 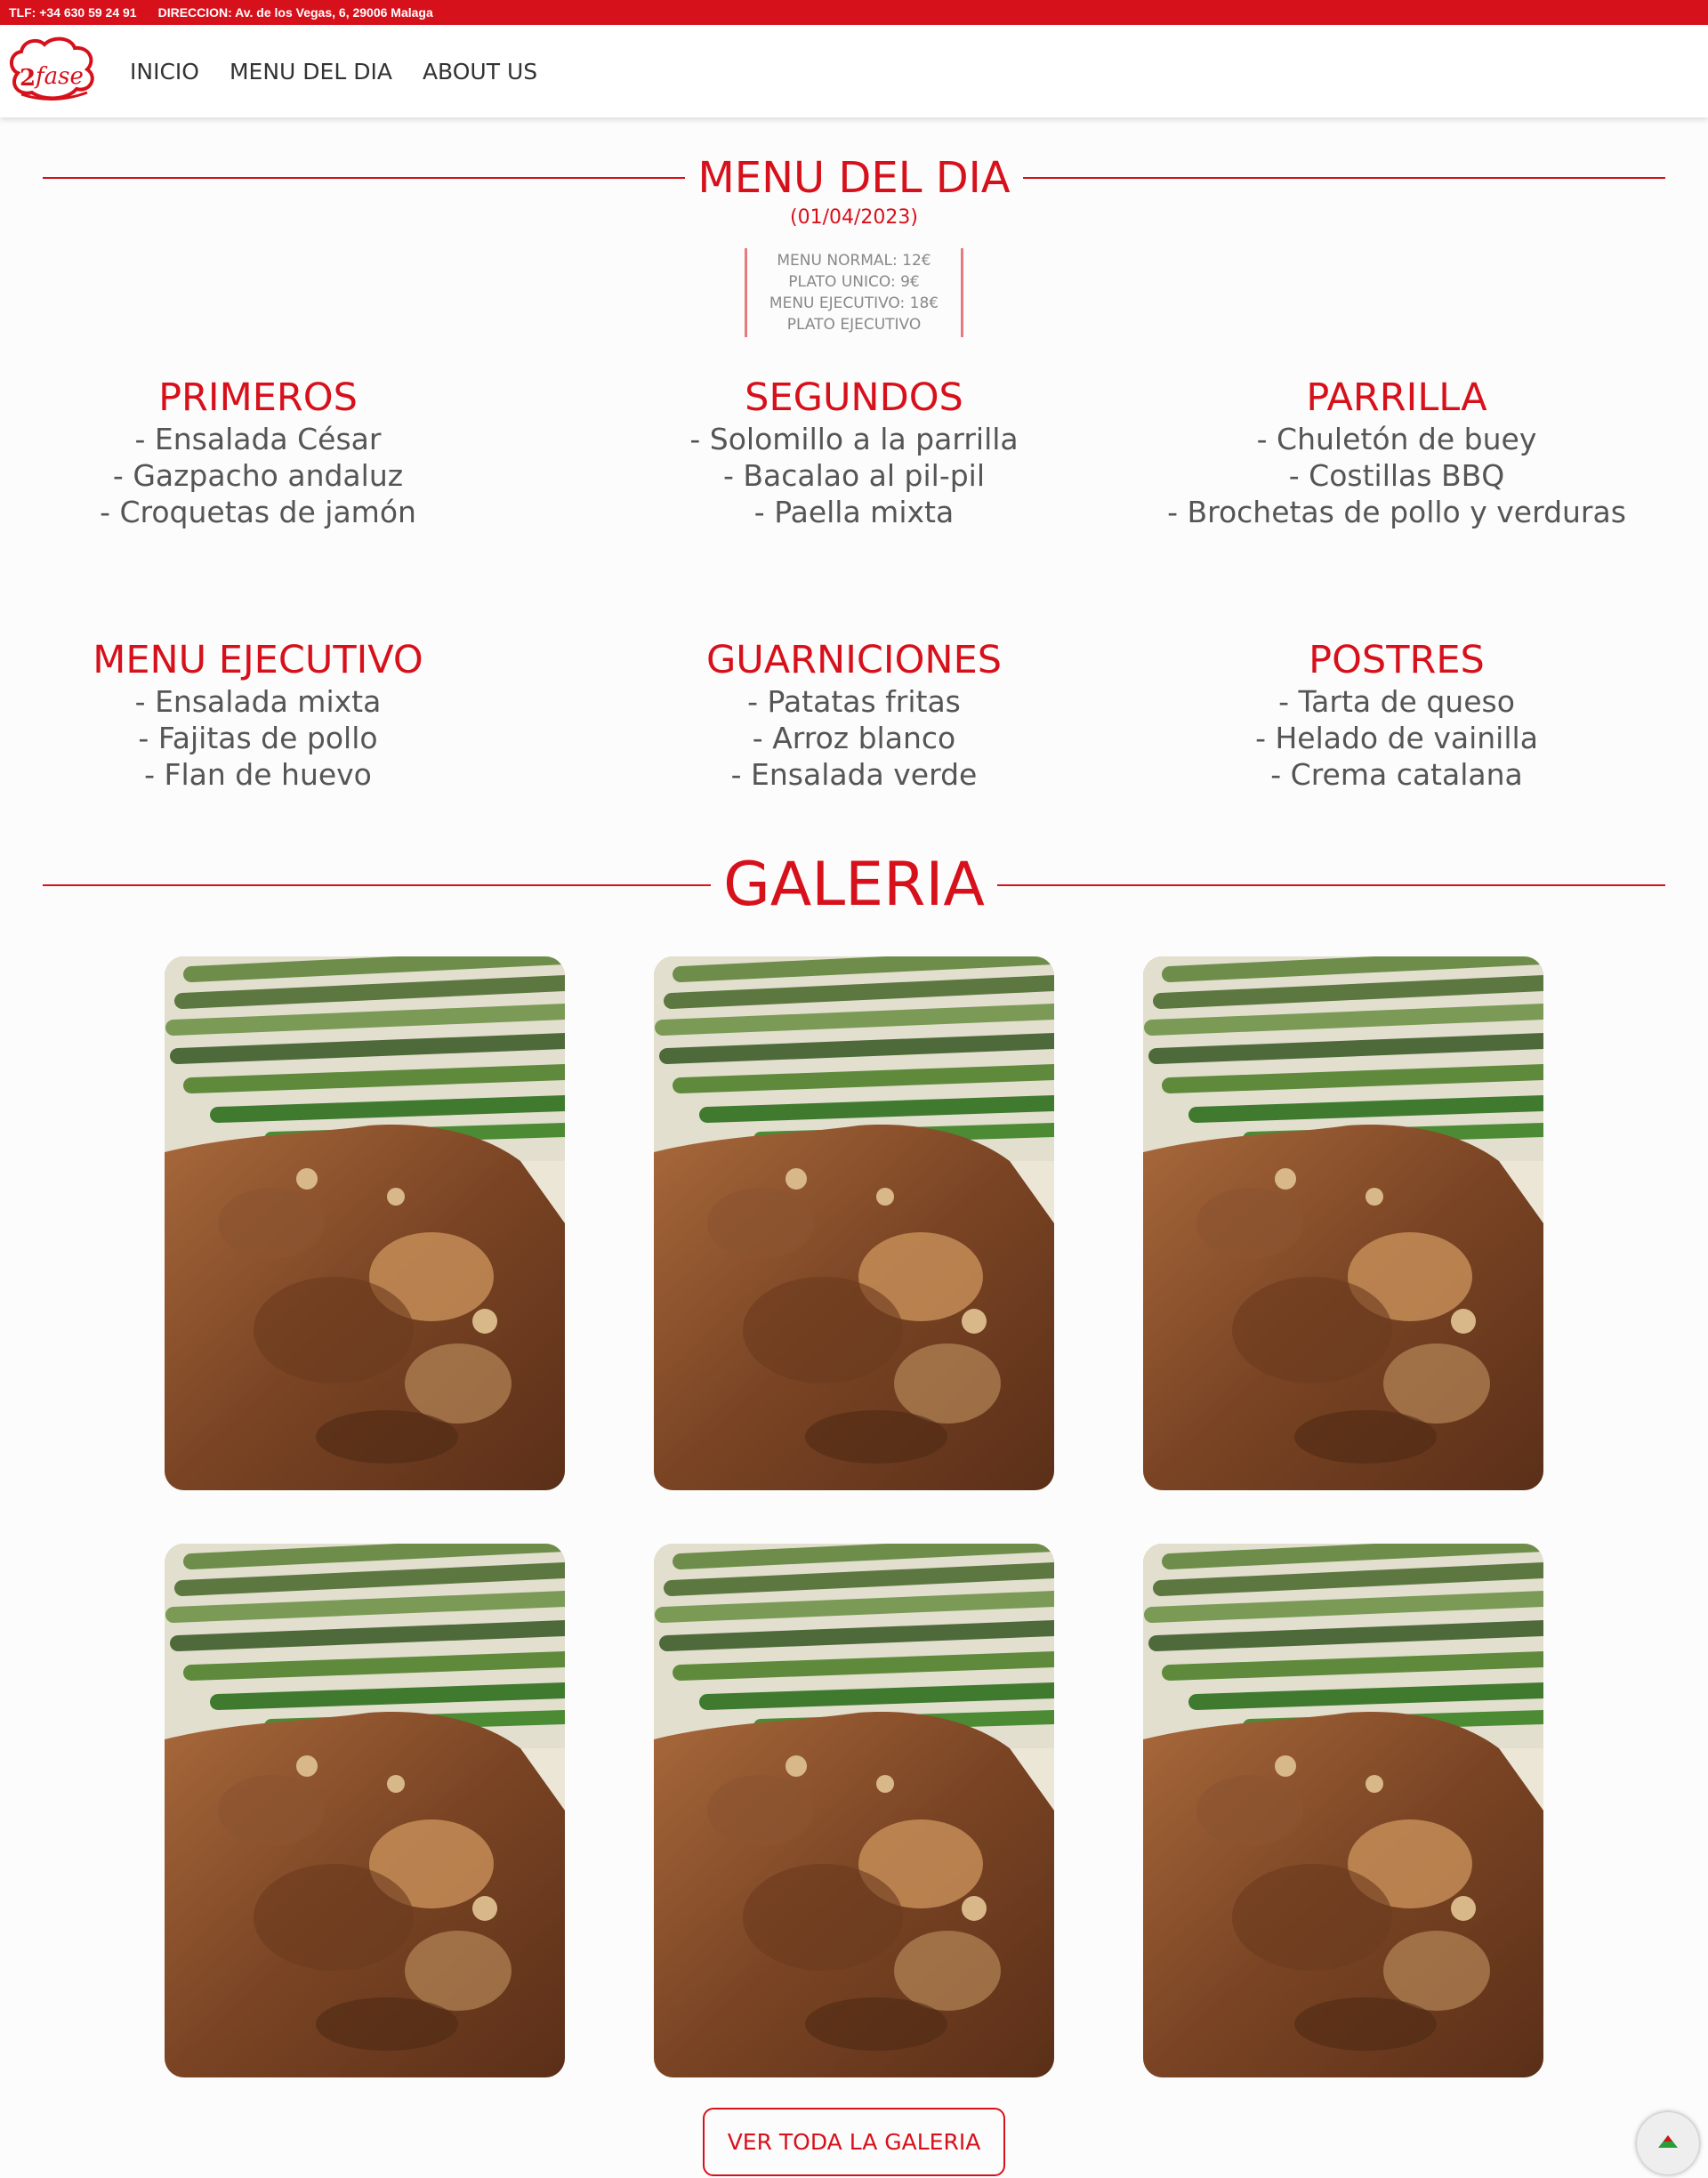 I want to click on badge-icon, so click(x=1668, y=2141).